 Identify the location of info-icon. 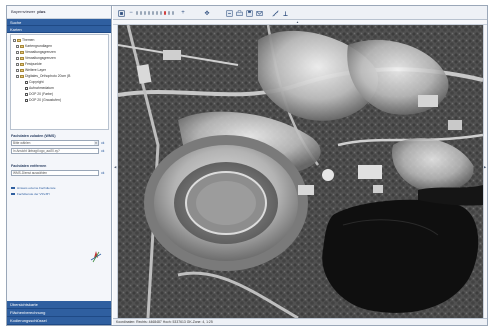
(229, 13).